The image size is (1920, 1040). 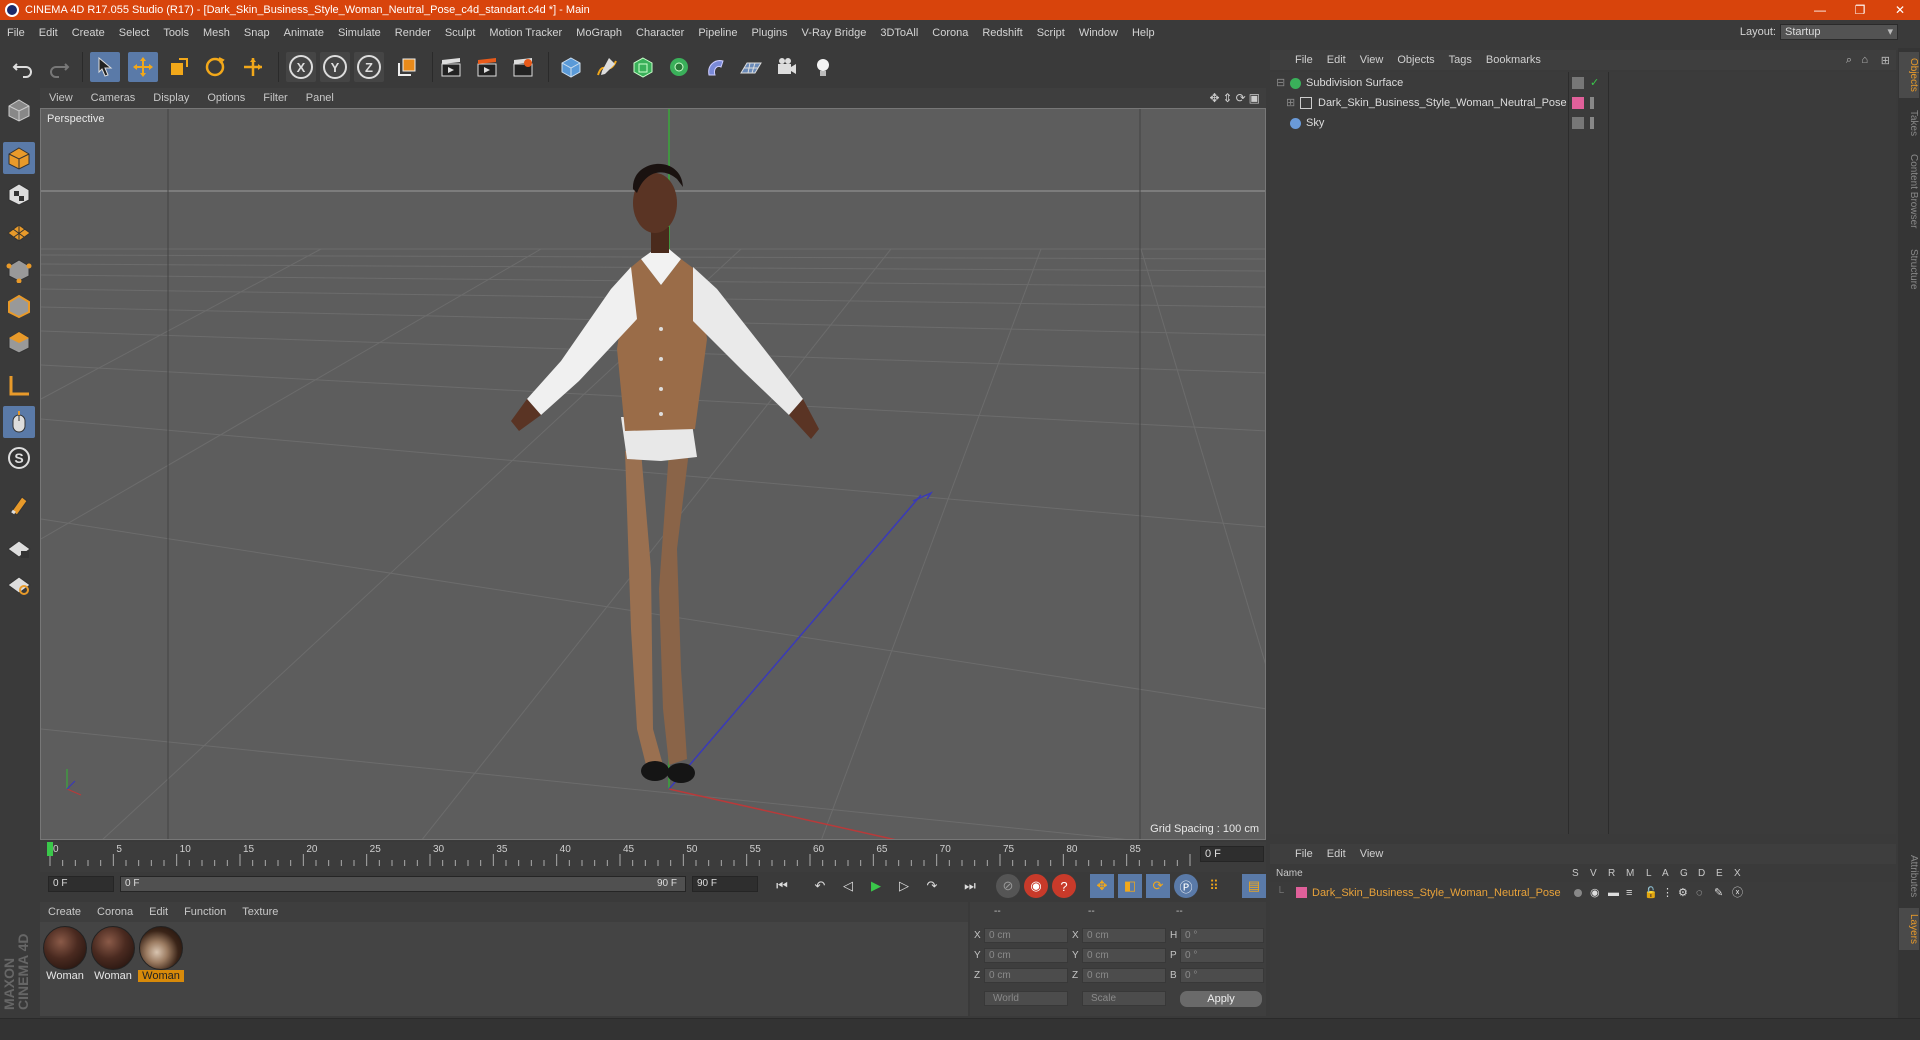 What do you see at coordinates (113, 953) in the screenshot?
I see `material-swatch: Woman` at bounding box center [113, 953].